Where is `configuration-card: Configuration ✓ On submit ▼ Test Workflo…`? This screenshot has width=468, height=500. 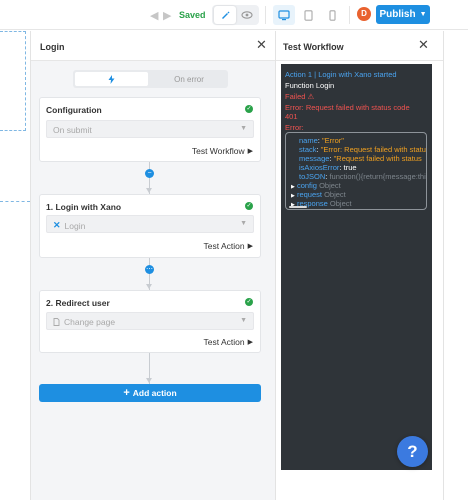 configuration-card: Configuration ✓ On submit ▼ Test Workflo… is located at coordinates (150, 129).